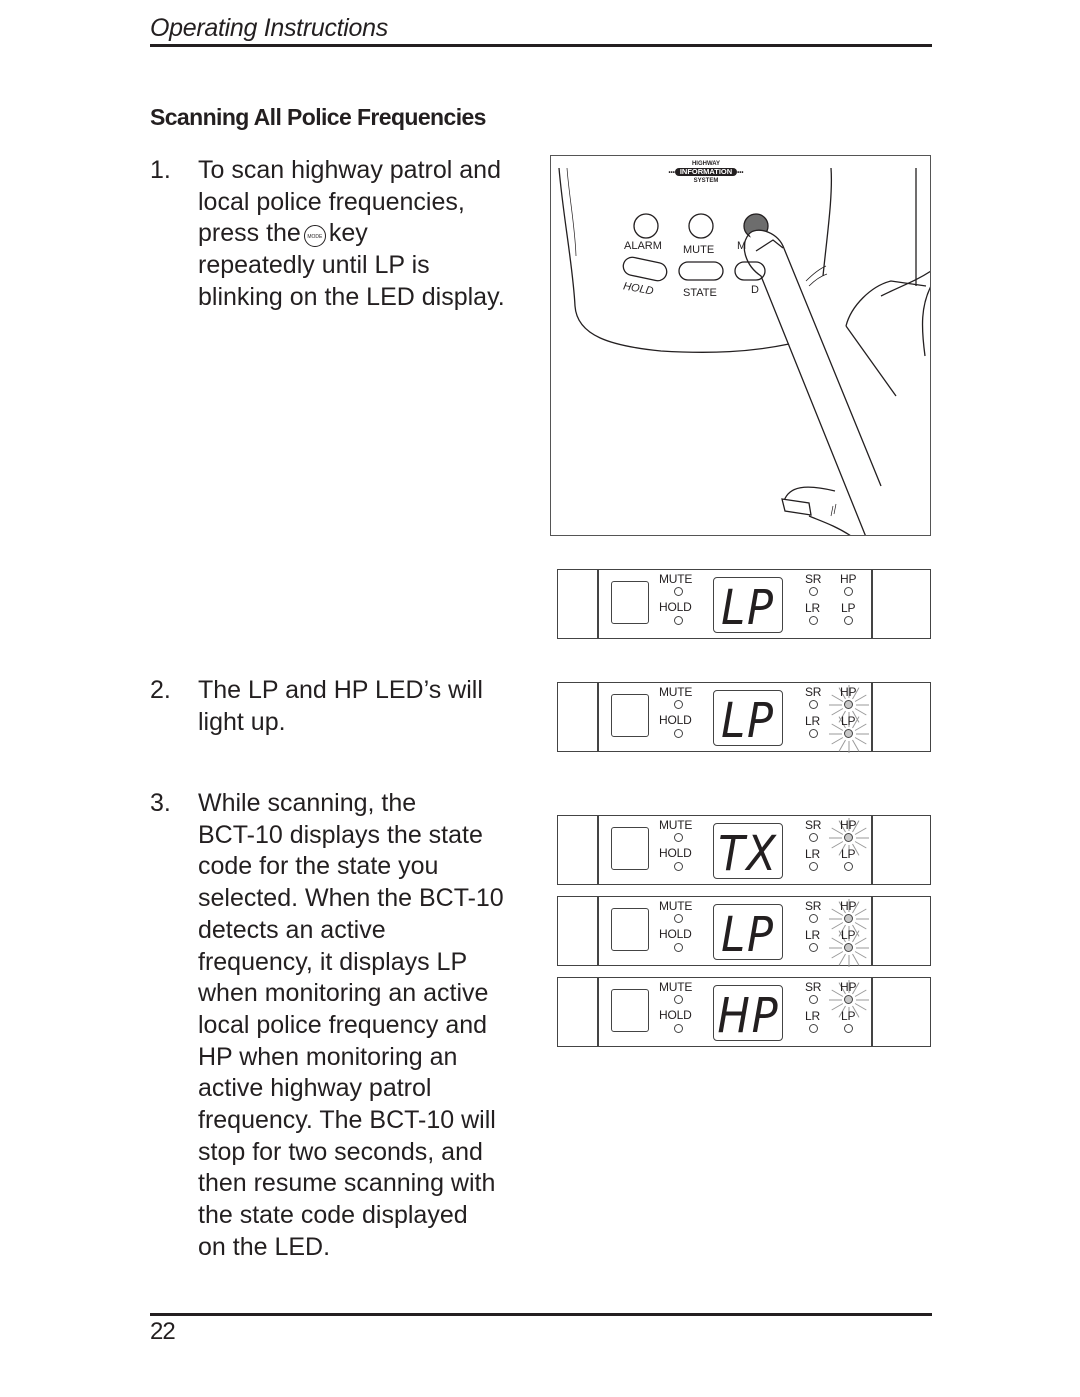  Describe the element at coordinates (269, 28) in the screenshot. I see `page-header-title: Operating Instructions` at that location.